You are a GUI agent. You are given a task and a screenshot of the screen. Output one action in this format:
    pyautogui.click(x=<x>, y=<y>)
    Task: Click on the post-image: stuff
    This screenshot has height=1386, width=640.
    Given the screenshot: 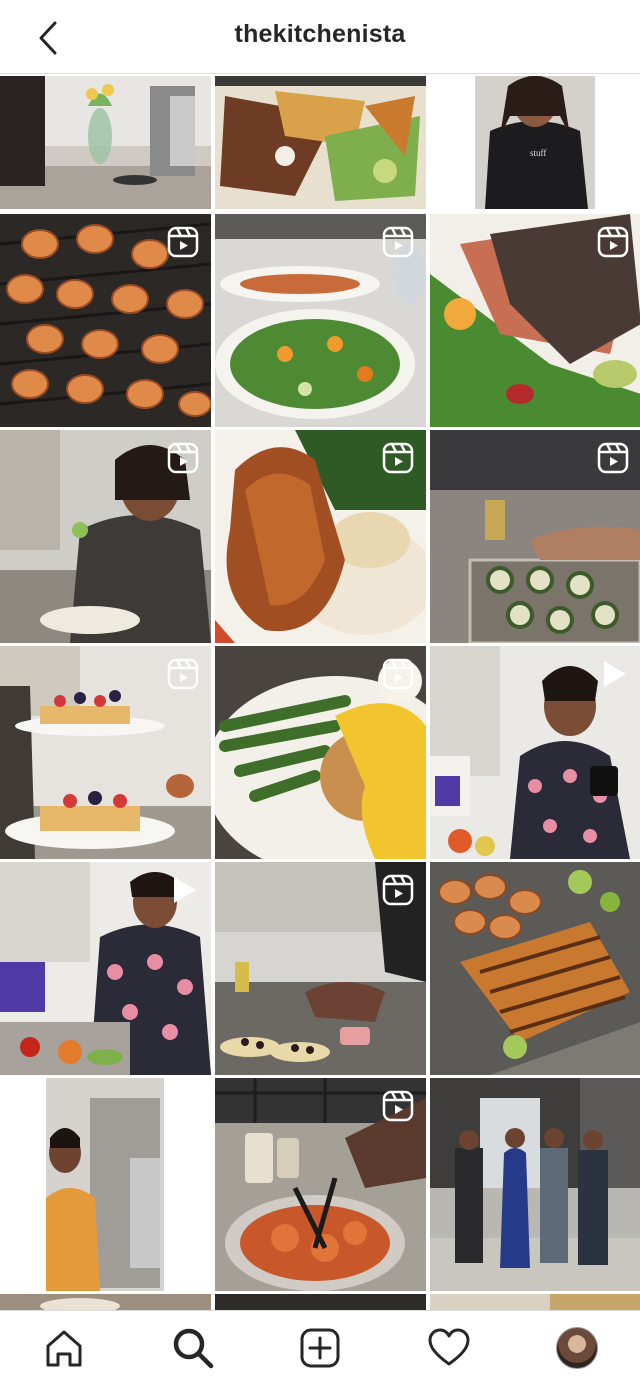 What is the action you would take?
    pyautogui.click(x=535, y=142)
    